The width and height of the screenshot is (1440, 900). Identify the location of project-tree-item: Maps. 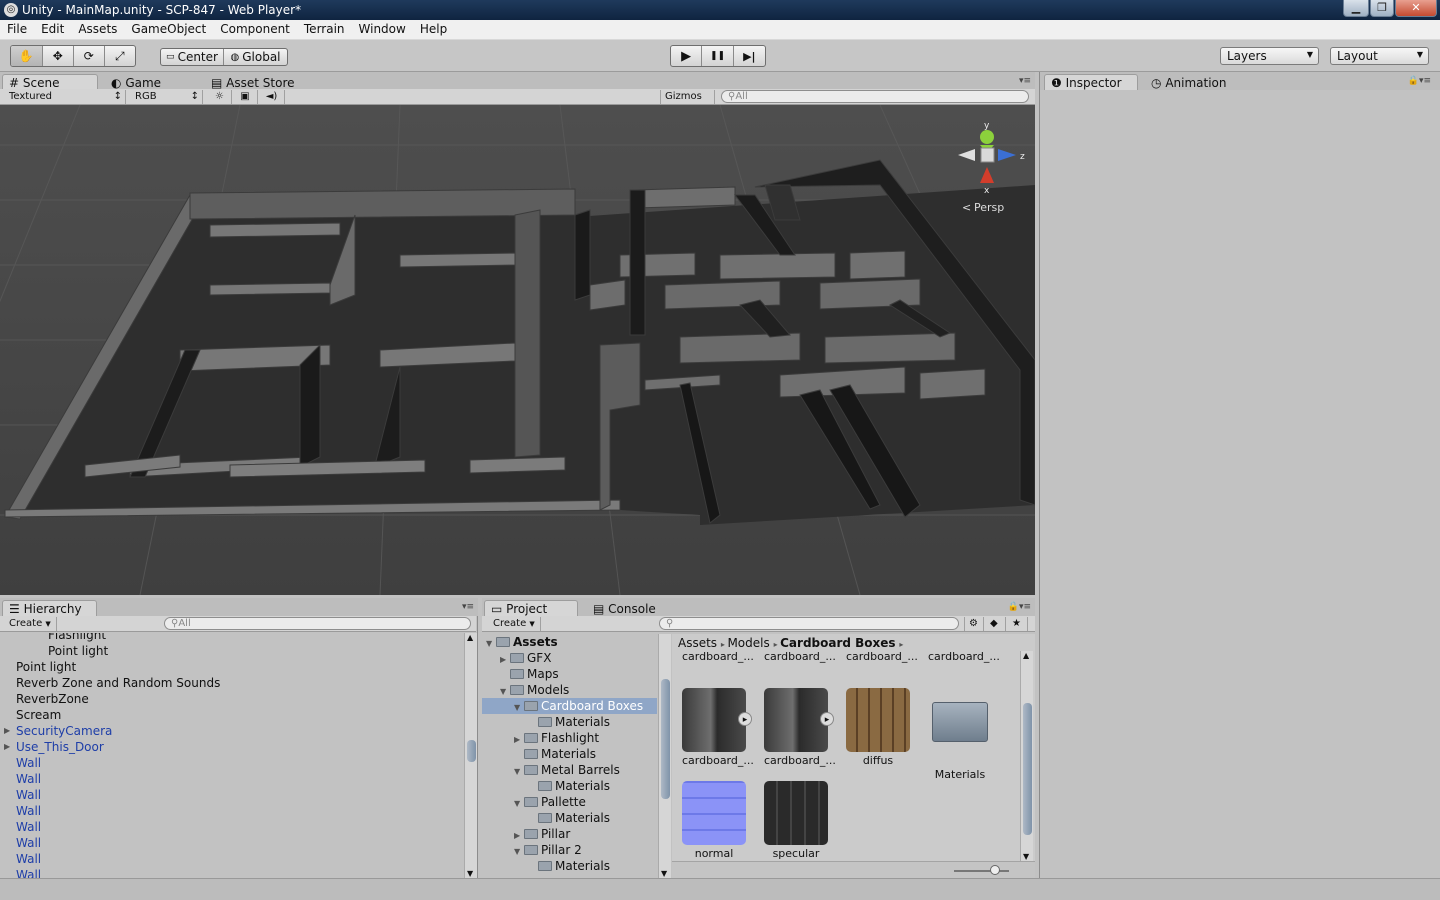
(569, 674).